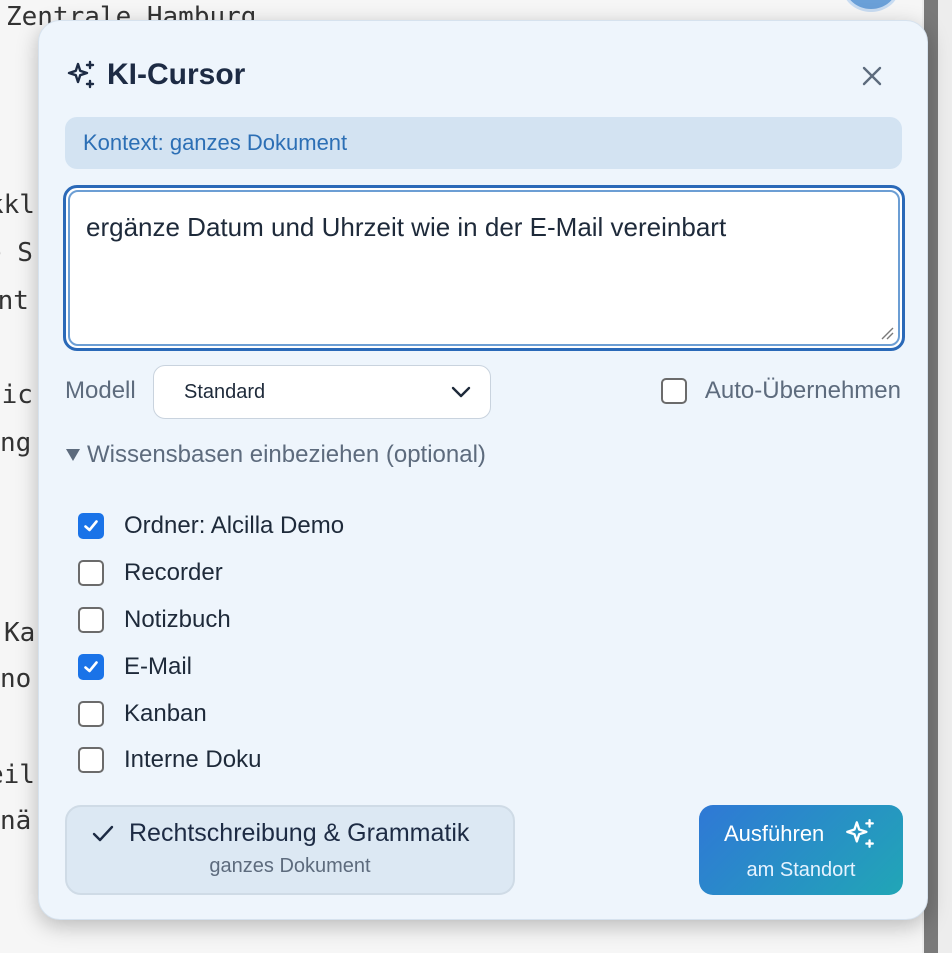 Image resolution: width=952 pixels, height=953 pixels. I want to click on document-line: nä, so click(16, 821).